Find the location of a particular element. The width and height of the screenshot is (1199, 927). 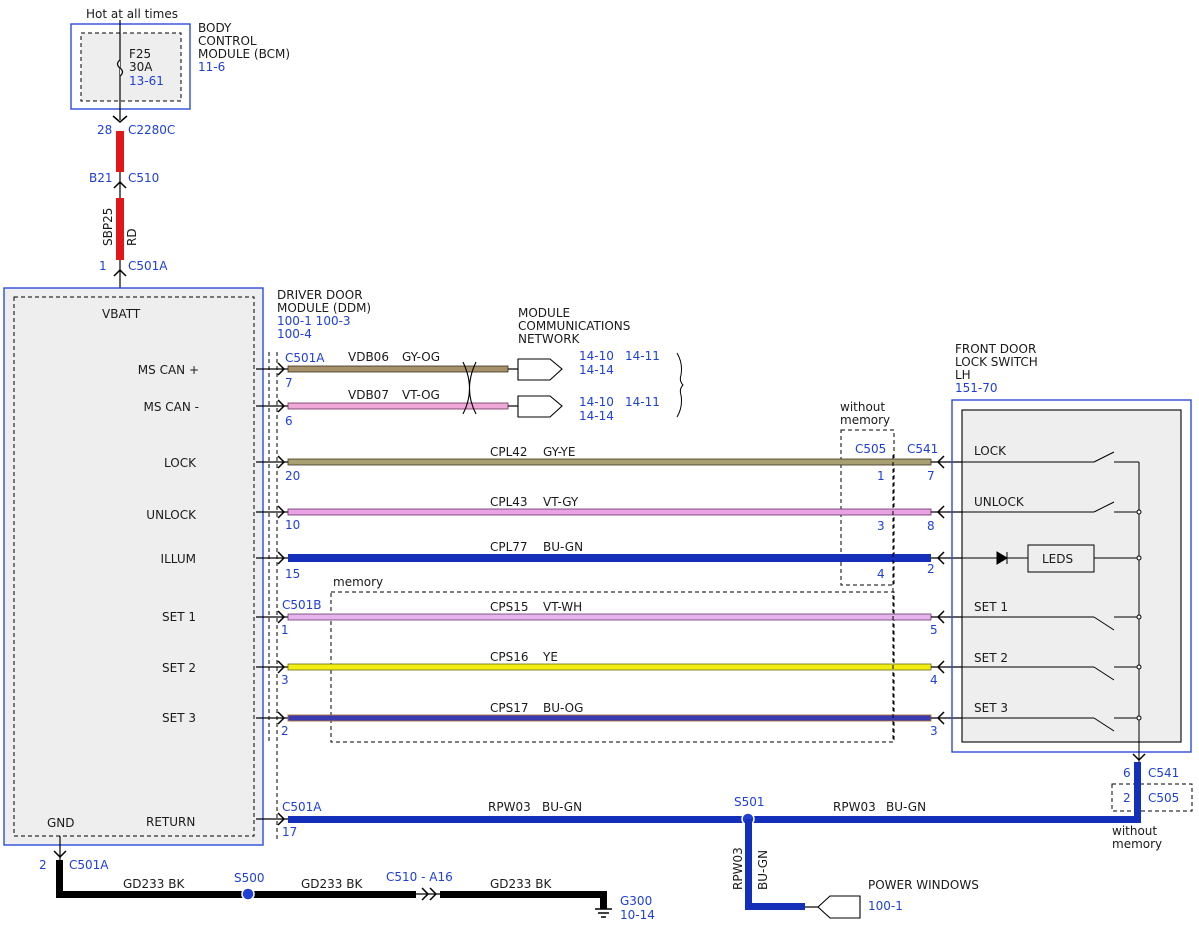

s500-splice is located at coordinates (248, 894).